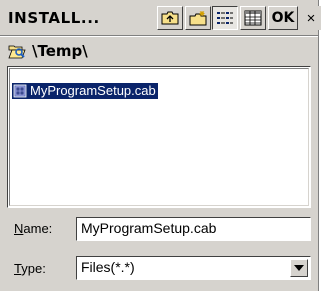  I want to click on cab-file-icon, so click(20, 91).